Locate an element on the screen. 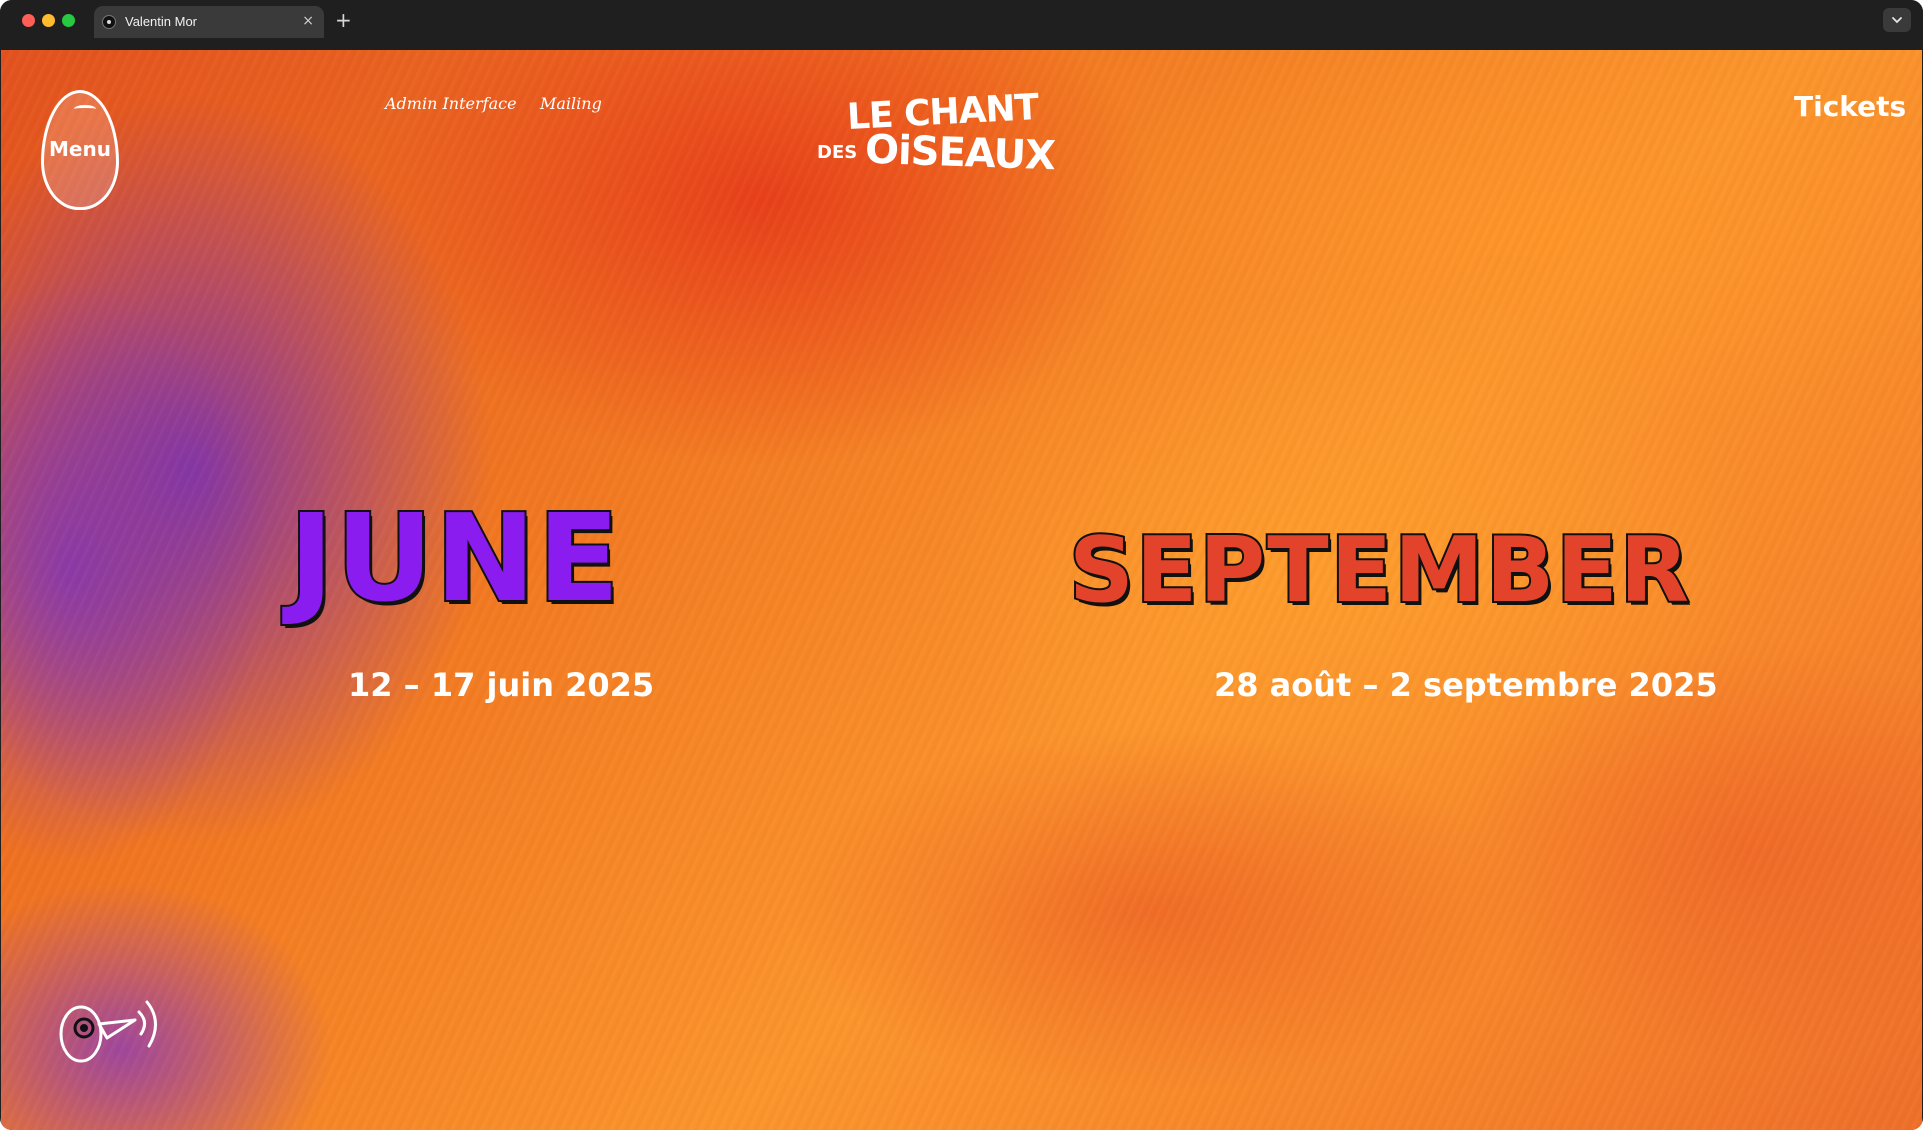 Image resolution: width=1923 pixels, height=1130 pixels. season-title-september: SEPTEMBER is located at coordinates (1379, 570).